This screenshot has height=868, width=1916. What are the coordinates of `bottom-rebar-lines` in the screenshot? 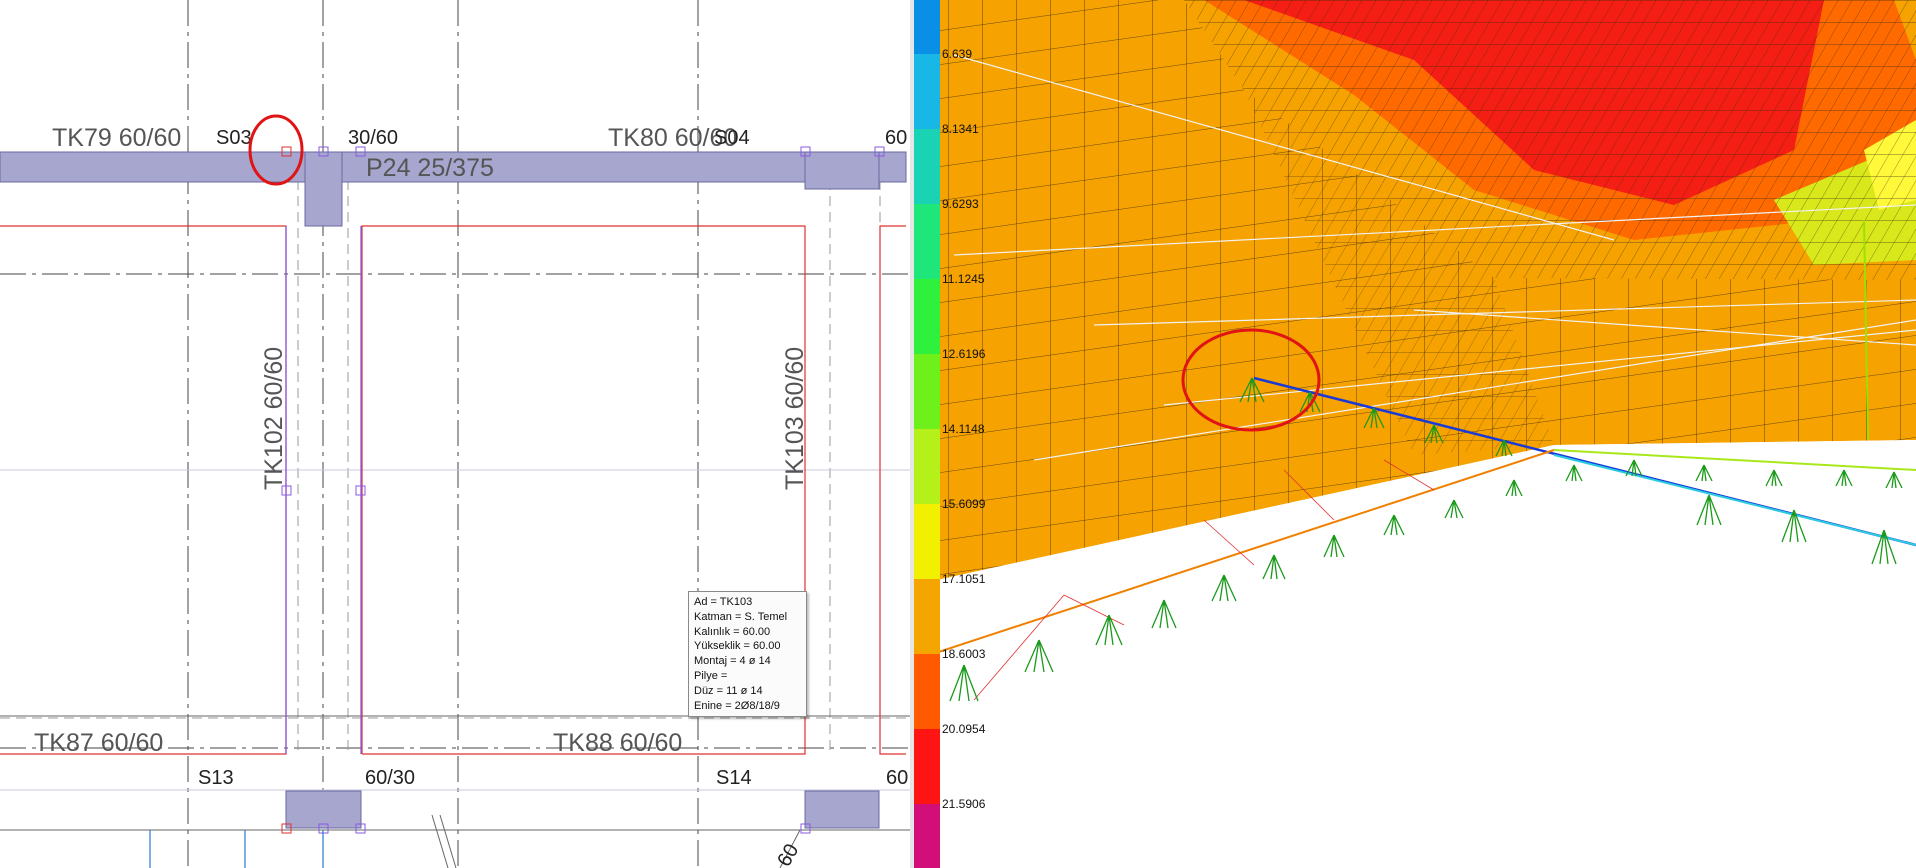 It's located at (236, 849).